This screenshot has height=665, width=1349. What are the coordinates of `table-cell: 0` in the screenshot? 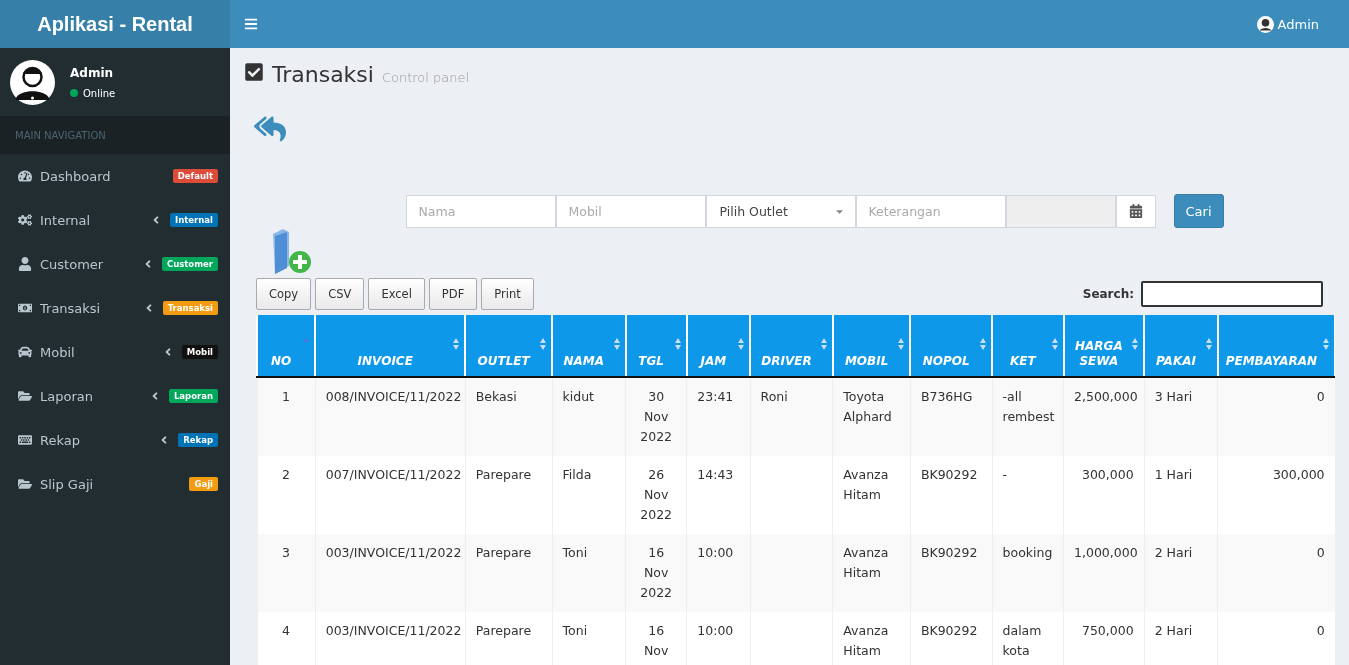 It's located at (1276, 638).